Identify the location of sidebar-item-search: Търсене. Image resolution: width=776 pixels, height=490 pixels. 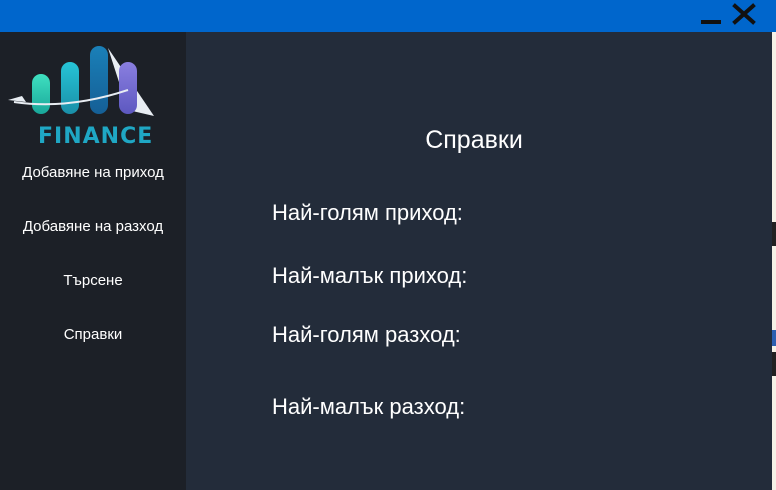
(93, 281).